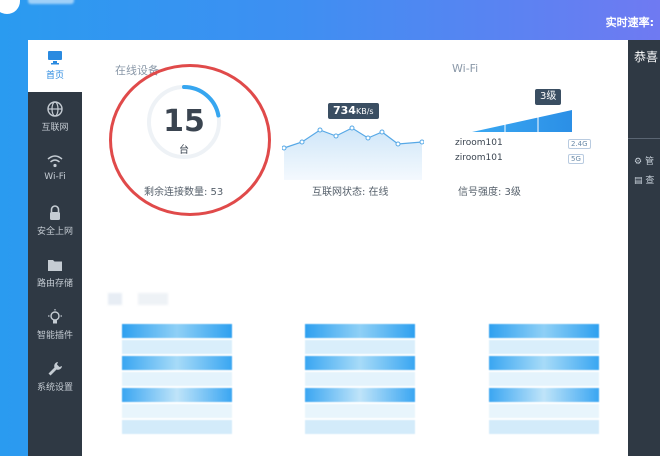 The height and width of the screenshot is (456, 660). Describe the element at coordinates (479, 158) in the screenshot. I see `wifi-ssid-5g: ziroom101` at that location.